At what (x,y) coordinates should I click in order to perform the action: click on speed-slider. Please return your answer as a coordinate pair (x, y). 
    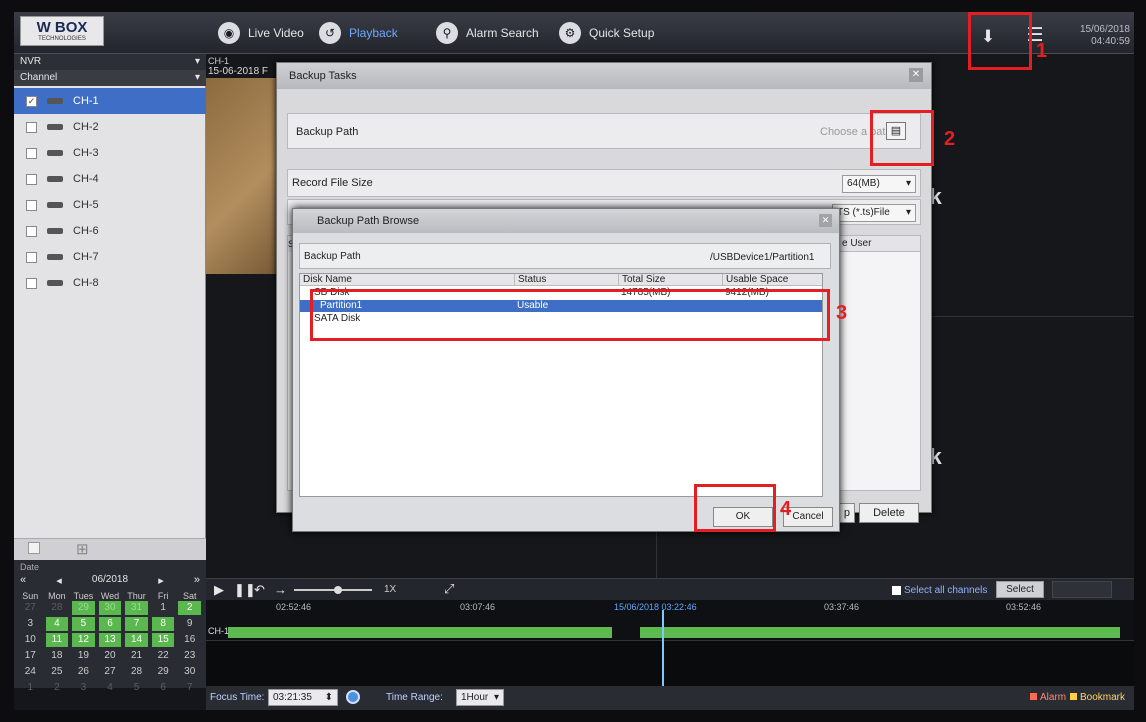
    Looking at the image, I should click on (333, 590).